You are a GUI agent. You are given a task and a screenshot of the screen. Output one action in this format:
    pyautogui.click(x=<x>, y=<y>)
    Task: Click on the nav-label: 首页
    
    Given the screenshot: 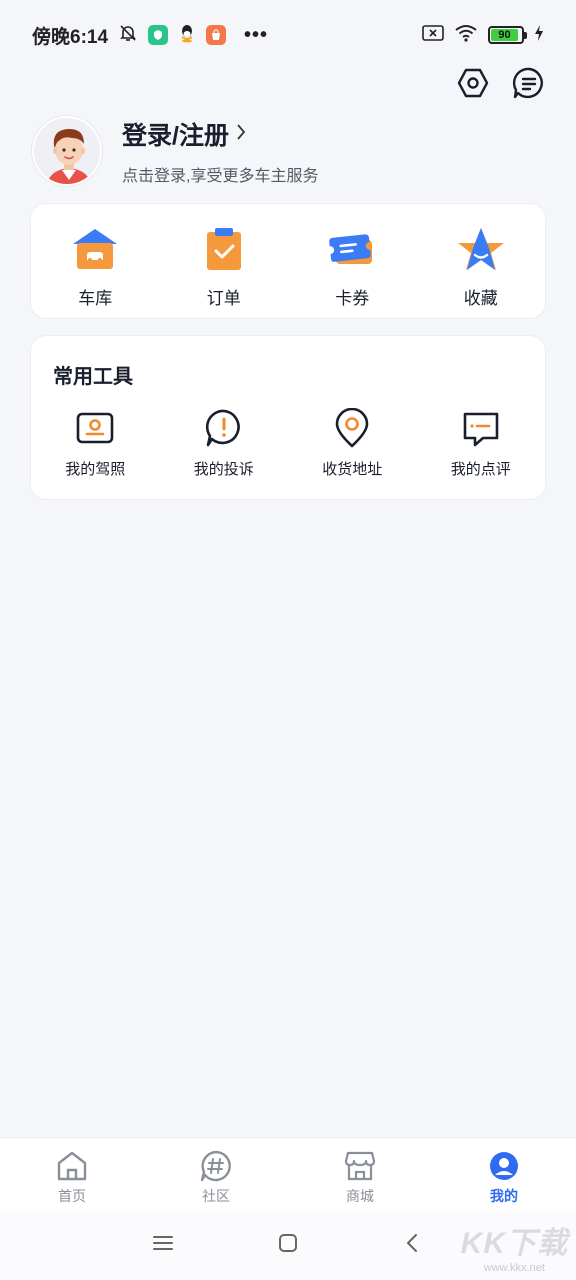 What is the action you would take?
    pyautogui.click(x=72, y=1196)
    